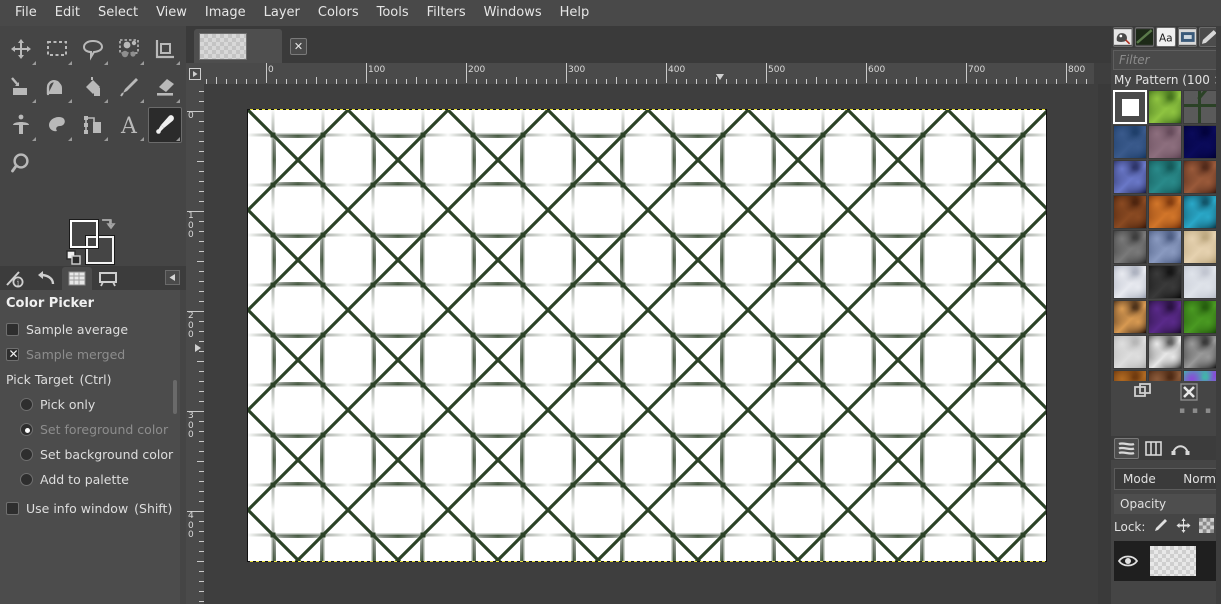  I want to click on device-status-tab: i, so click(15, 278).